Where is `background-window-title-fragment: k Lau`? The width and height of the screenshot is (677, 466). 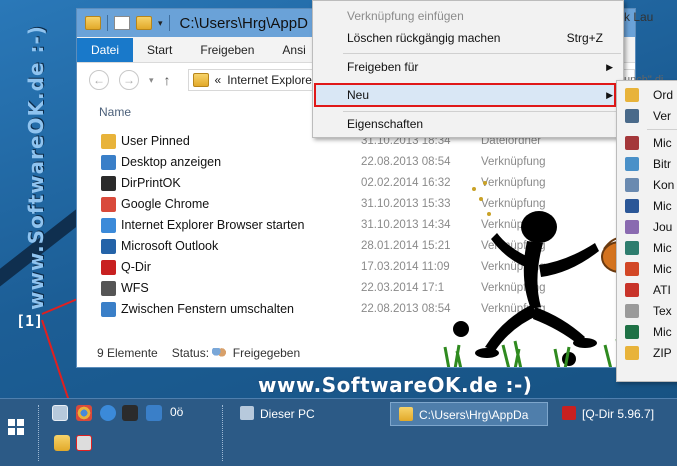 background-window-title-fragment: k Lau is located at coordinates (639, 17).